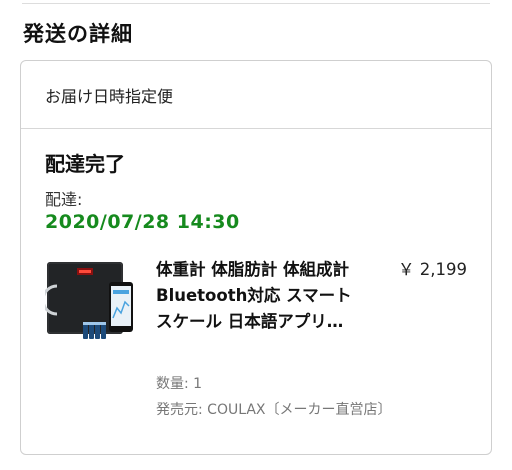 The height and width of the screenshot is (470, 512). What do you see at coordinates (256, 3) in the screenshot?
I see `top-divider` at bounding box center [256, 3].